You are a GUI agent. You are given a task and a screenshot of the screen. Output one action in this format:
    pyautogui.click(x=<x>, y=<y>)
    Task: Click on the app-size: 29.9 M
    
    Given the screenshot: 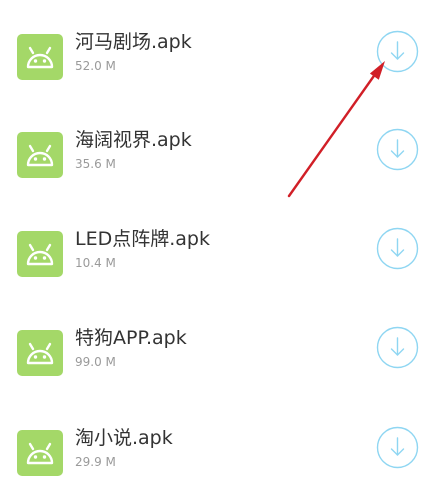 What is the action you would take?
    pyautogui.click(x=95, y=462)
    